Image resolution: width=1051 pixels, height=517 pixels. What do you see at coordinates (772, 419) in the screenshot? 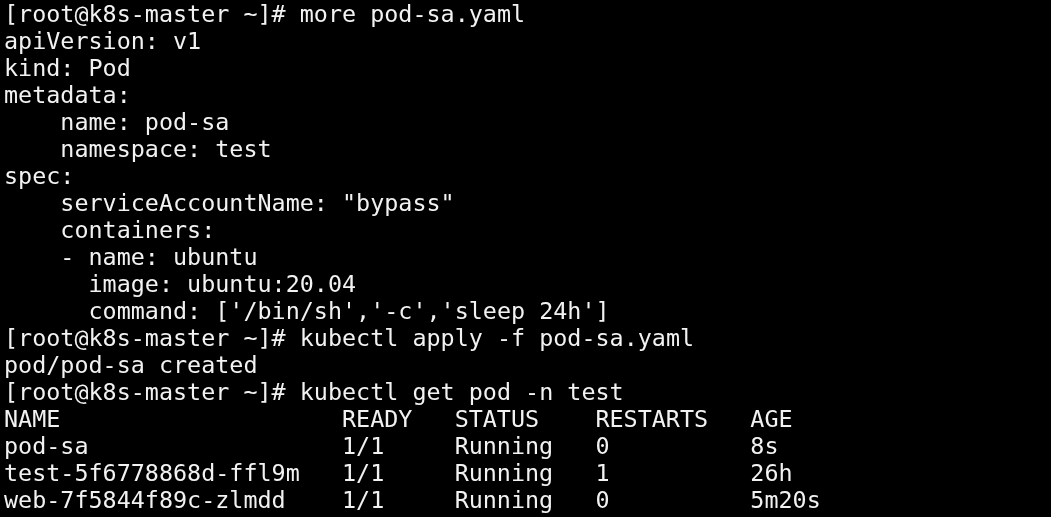
I see `column-header: AGE` at bounding box center [772, 419].